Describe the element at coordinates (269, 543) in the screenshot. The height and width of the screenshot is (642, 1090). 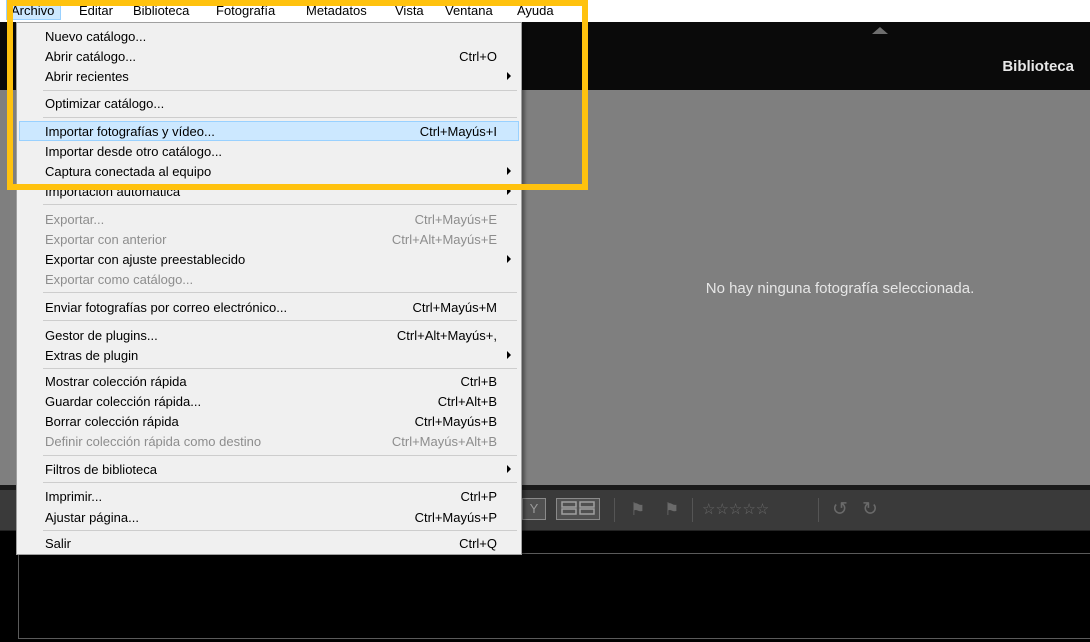
I see `menu-item-salir: Salir Ctrl+Q` at that location.